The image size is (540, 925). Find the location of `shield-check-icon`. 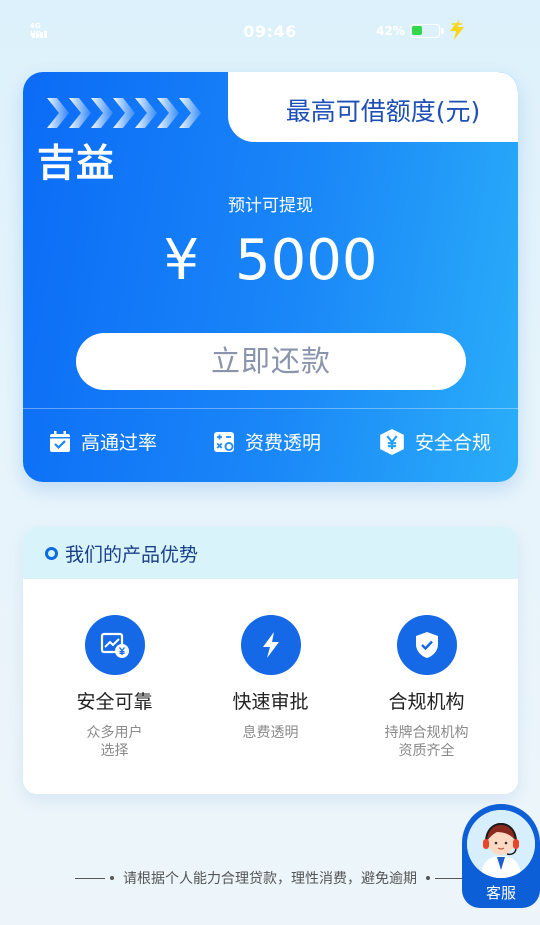

shield-check-icon is located at coordinates (426, 645).